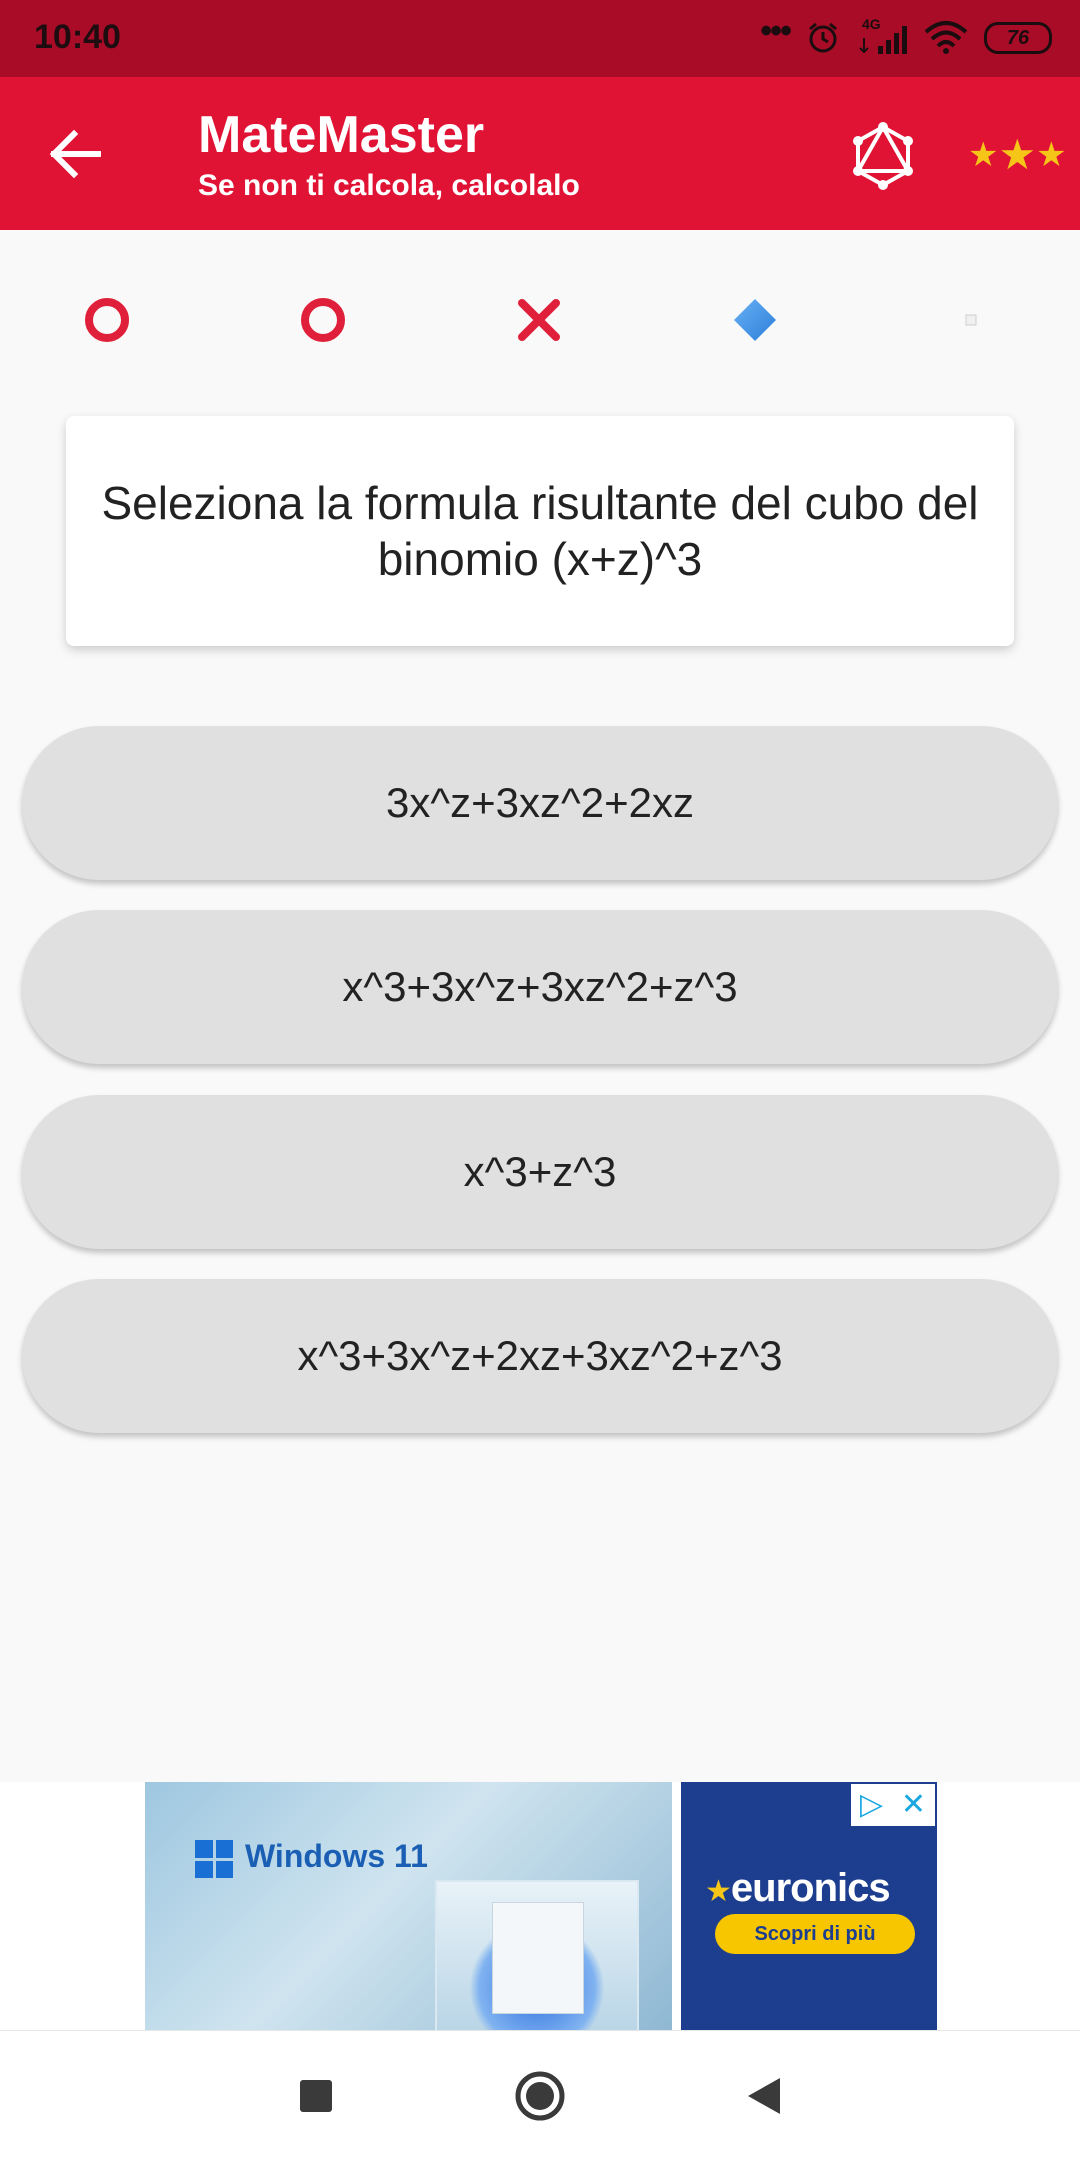 The image size is (1080, 2161). Describe the element at coordinates (755, 320) in the screenshot. I see `diamond-icon` at that location.